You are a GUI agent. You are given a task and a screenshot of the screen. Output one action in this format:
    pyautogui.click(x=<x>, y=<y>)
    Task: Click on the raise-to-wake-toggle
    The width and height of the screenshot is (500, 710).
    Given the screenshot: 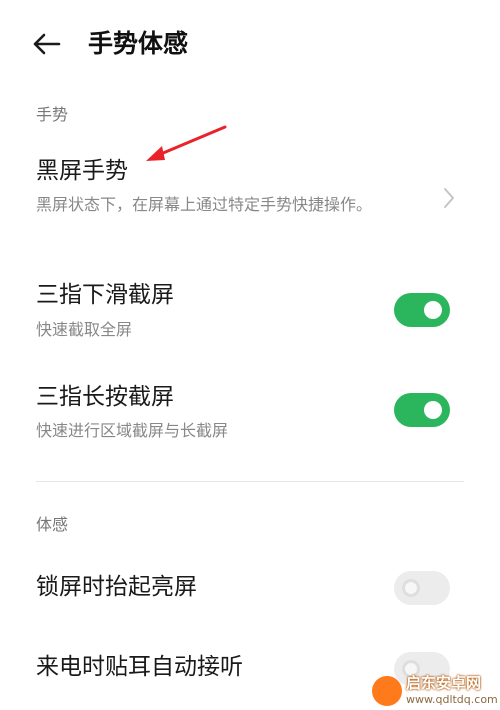 What is the action you would take?
    pyautogui.click(x=422, y=588)
    